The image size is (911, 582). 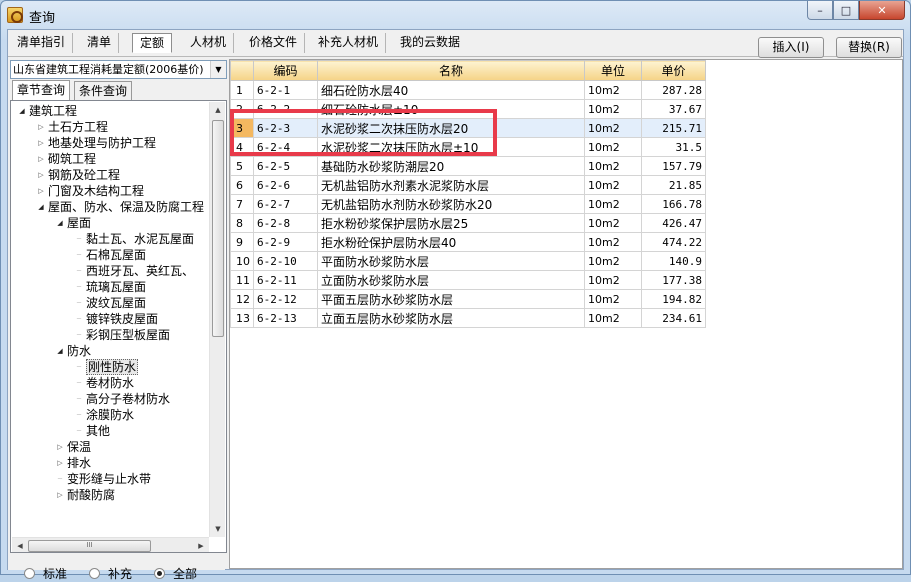 What do you see at coordinates (242, 185) in the screenshot?
I see `row-number-cell: 6` at bounding box center [242, 185].